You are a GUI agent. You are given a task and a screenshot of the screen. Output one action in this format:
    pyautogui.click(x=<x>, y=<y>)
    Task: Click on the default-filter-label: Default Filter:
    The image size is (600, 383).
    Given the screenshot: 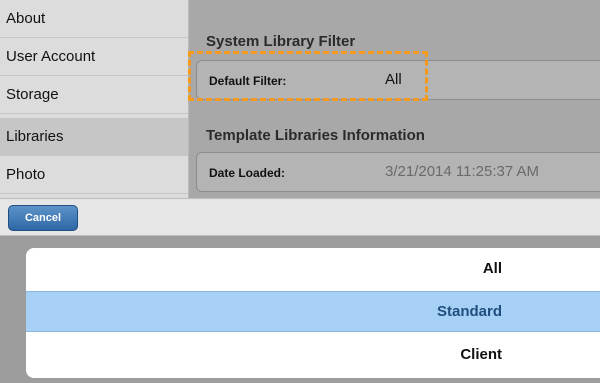 What is the action you would take?
    pyautogui.click(x=248, y=81)
    